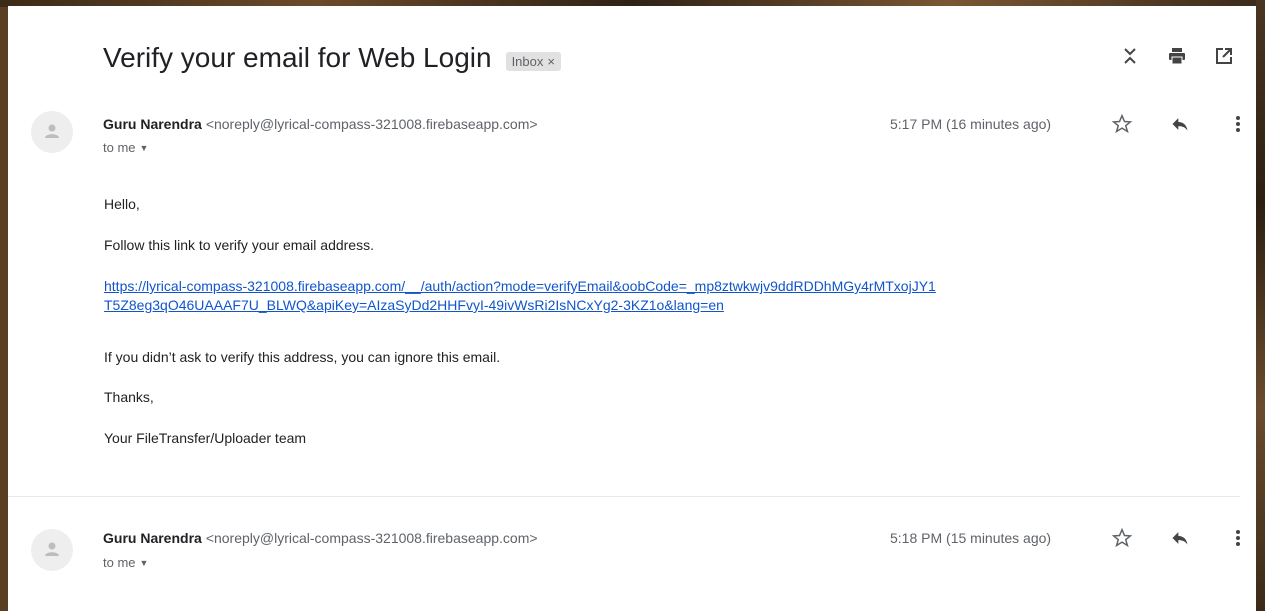 This screenshot has width=1265, height=611. What do you see at coordinates (624, 496) in the screenshot?
I see `message-divider` at bounding box center [624, 496].